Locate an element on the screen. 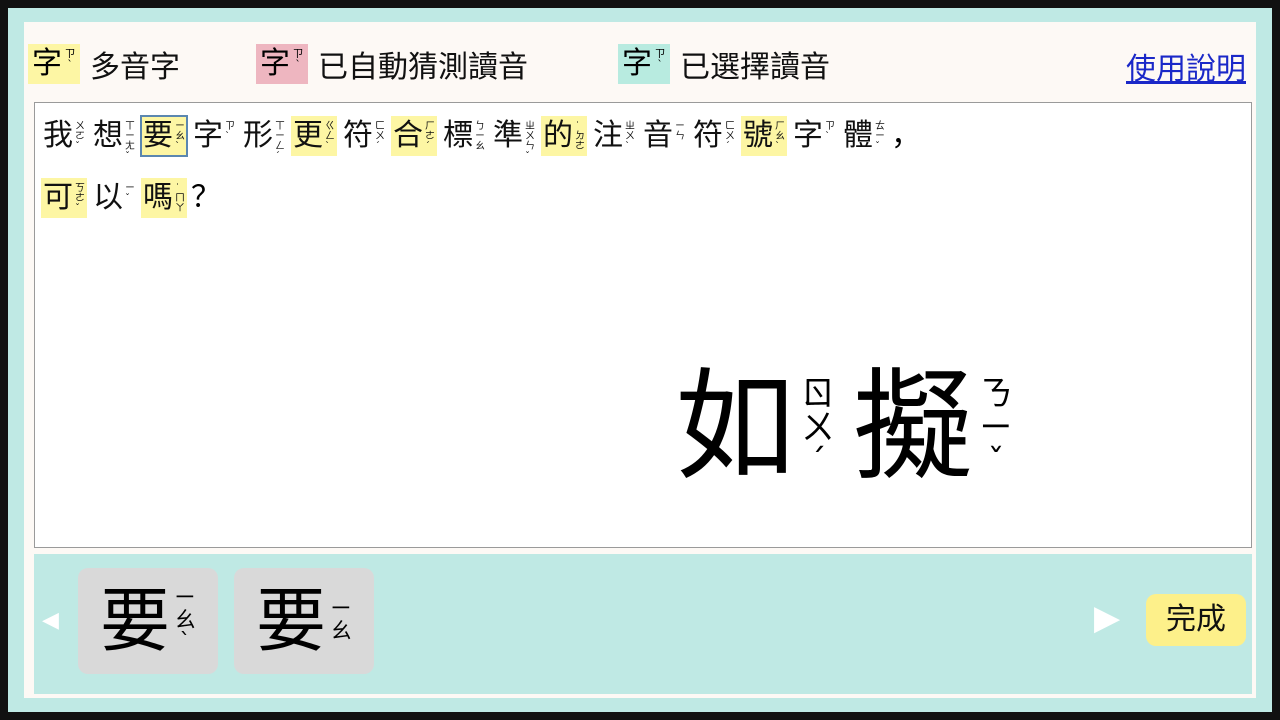 Image resolution: width=1280 pixels, height=720 pixels. polyphonic-char: 可ㄎㄜˇ is located at coordinates (64, 198).